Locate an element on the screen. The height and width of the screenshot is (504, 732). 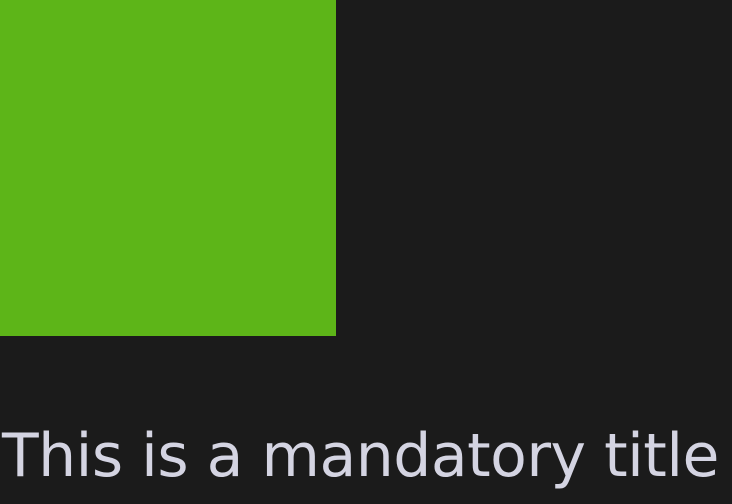
page-title: This is a mandatory title is located at coordinates (360, 456).